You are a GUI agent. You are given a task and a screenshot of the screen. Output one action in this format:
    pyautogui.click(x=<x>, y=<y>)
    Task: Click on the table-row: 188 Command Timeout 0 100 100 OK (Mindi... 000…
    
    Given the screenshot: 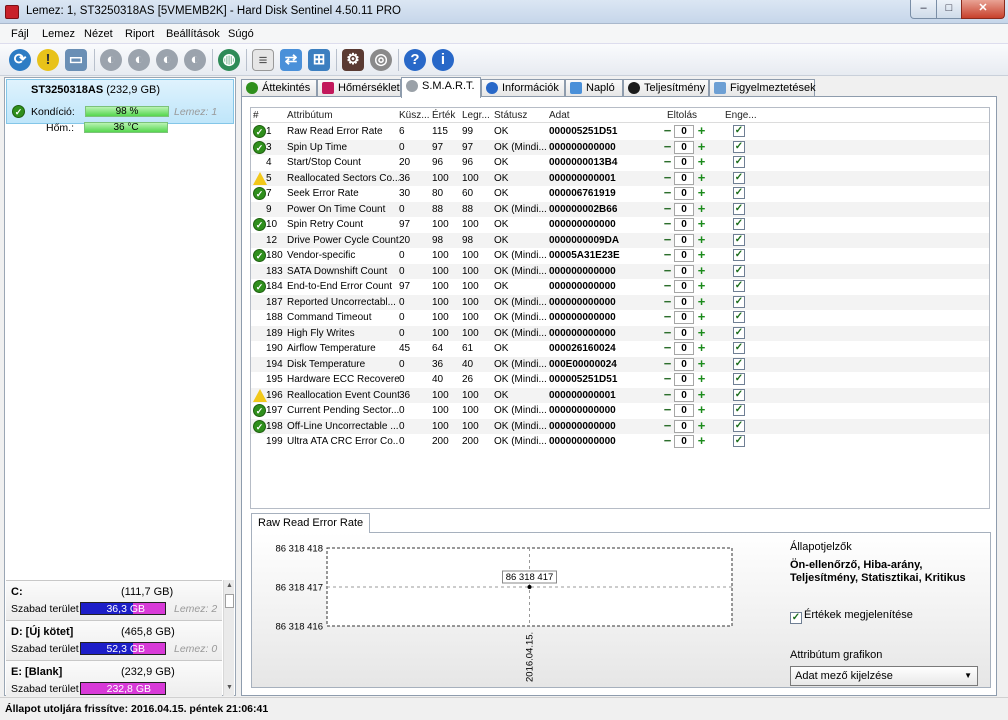 What is the action you would take?
    pyautogui.click(x=620, y=318)
    